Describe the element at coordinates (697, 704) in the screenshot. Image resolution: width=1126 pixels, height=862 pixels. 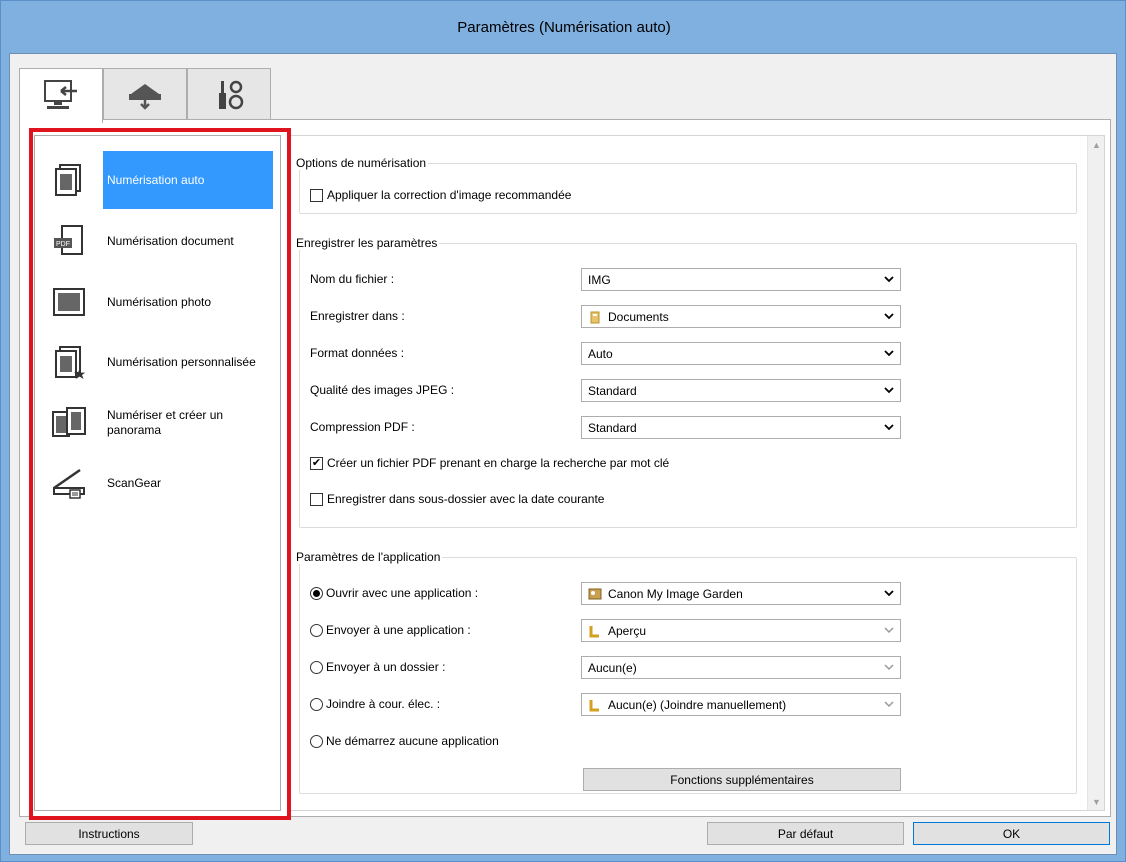
I see `attach-email-value: Aucun(e) (Joindre manuellement)` at that location.